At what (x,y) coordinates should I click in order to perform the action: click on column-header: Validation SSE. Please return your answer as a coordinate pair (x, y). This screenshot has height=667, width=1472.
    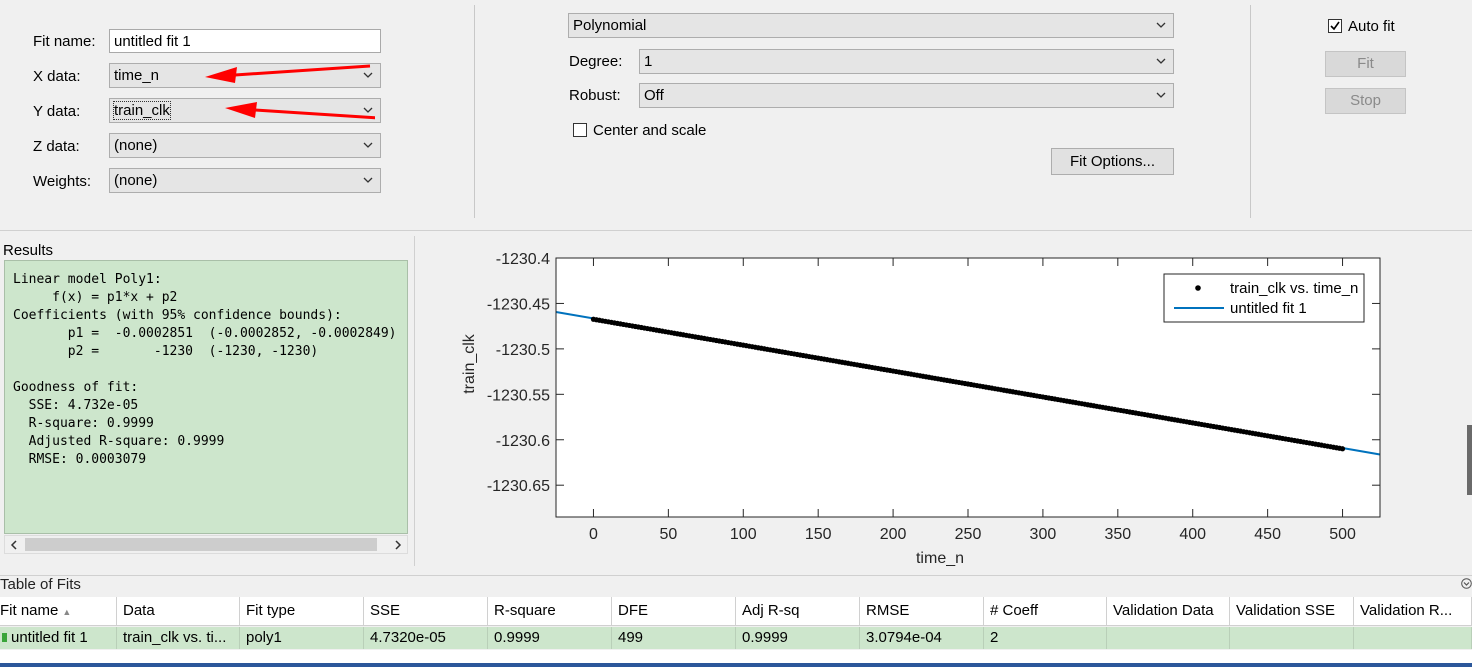
    Looking at the image, I should click on (1292, 611).